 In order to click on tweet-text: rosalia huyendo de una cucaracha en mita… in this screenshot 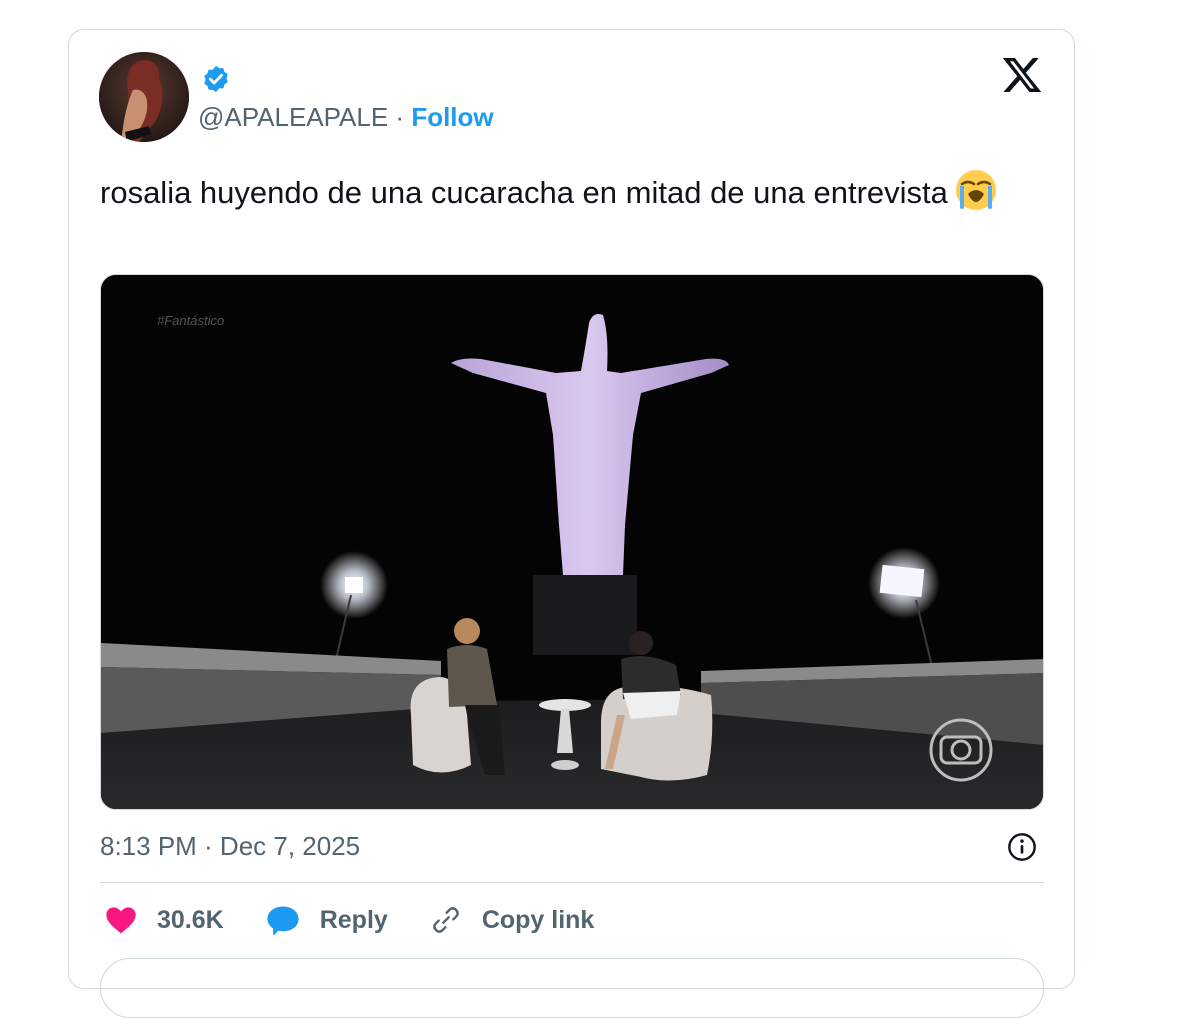, I will do `click(565, 191)`.